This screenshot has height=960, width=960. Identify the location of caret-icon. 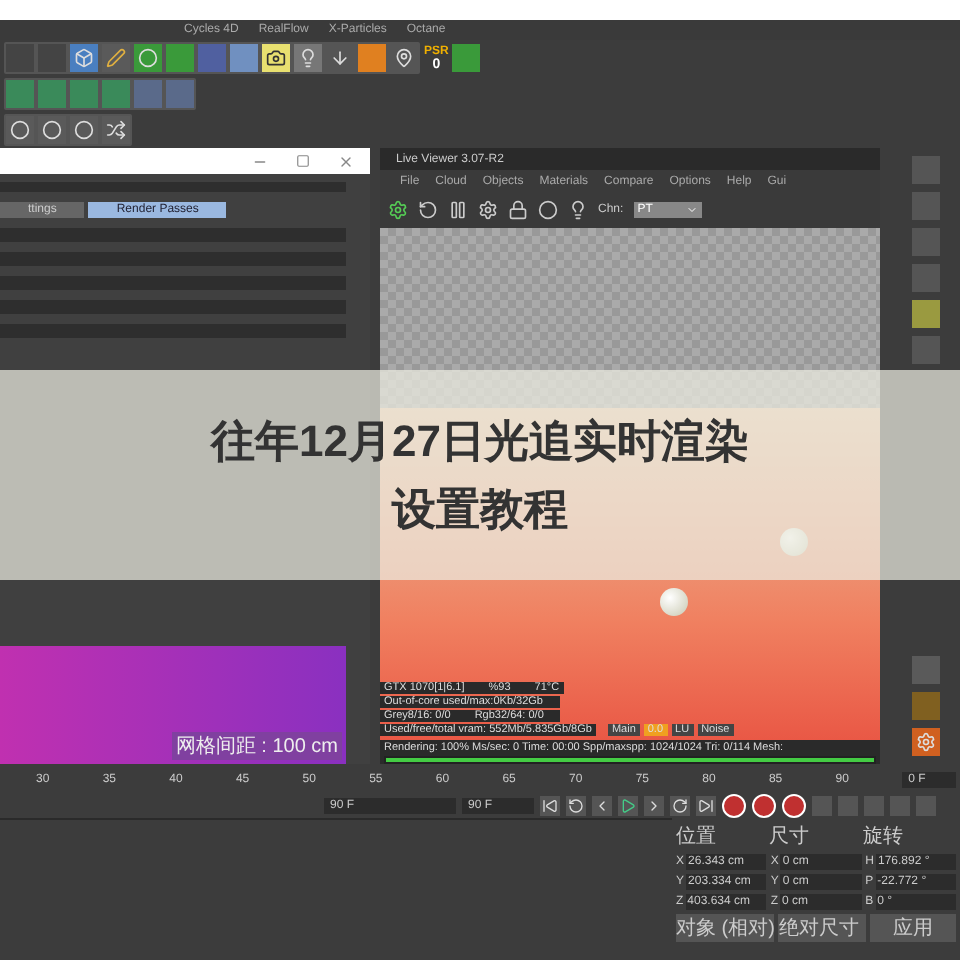
(691, 210).